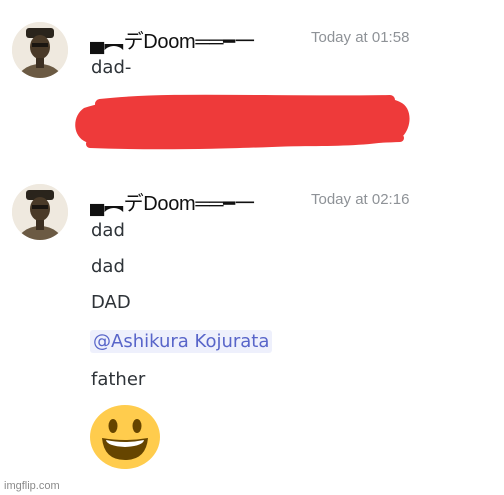 The width and height of the screenshot is (504, 495). Describe the element at coordinates (181, 341) in the screenshot. I see `user-mention: @Ashikura Kojurata` at that location.